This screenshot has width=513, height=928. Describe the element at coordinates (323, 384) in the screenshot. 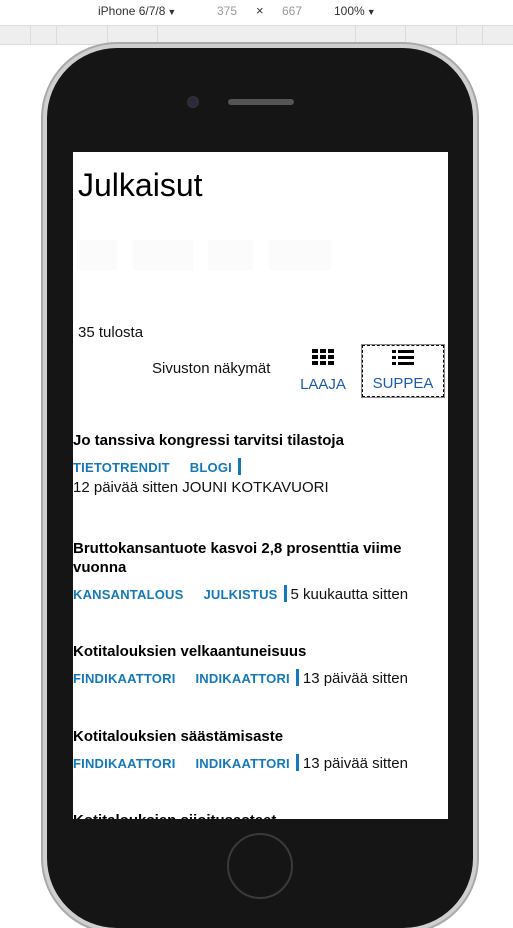

I see `view-wide-label: LAAJA` at that location.